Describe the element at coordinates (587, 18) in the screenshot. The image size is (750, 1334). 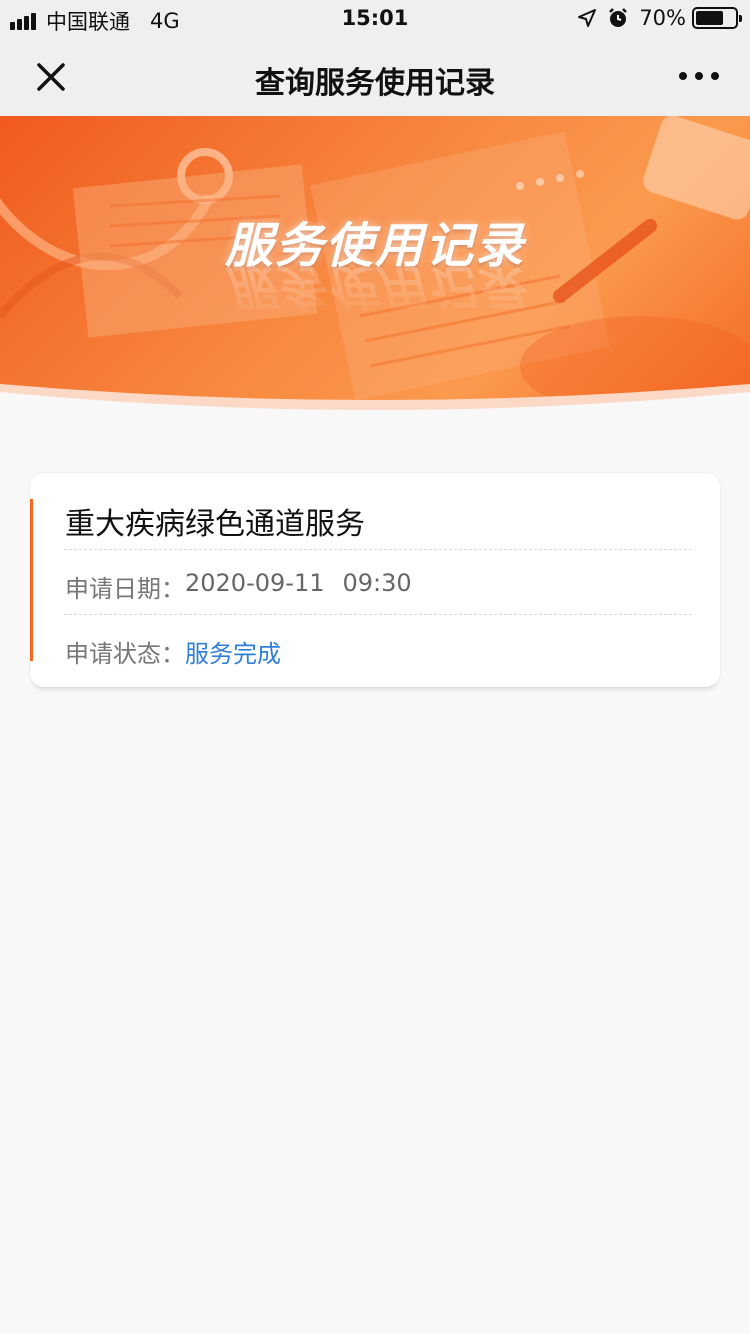
I see `location-icon` at that location.